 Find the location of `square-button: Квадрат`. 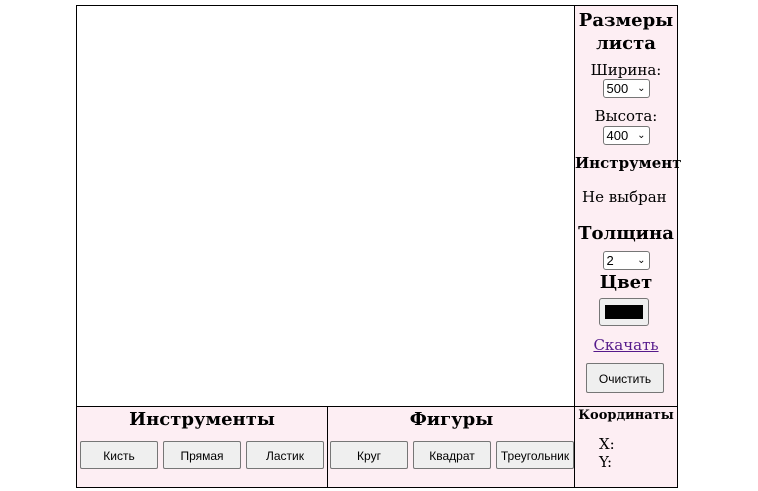

square-button: Квадрат is located at coordinates (452, 455).